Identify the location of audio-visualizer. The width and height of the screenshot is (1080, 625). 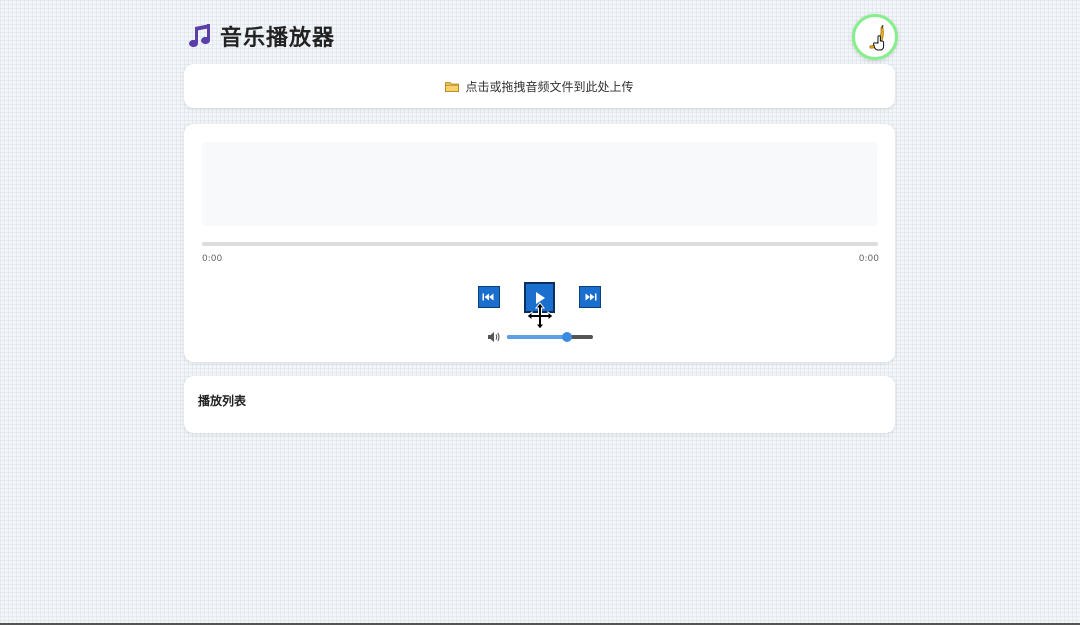
(539, 184).